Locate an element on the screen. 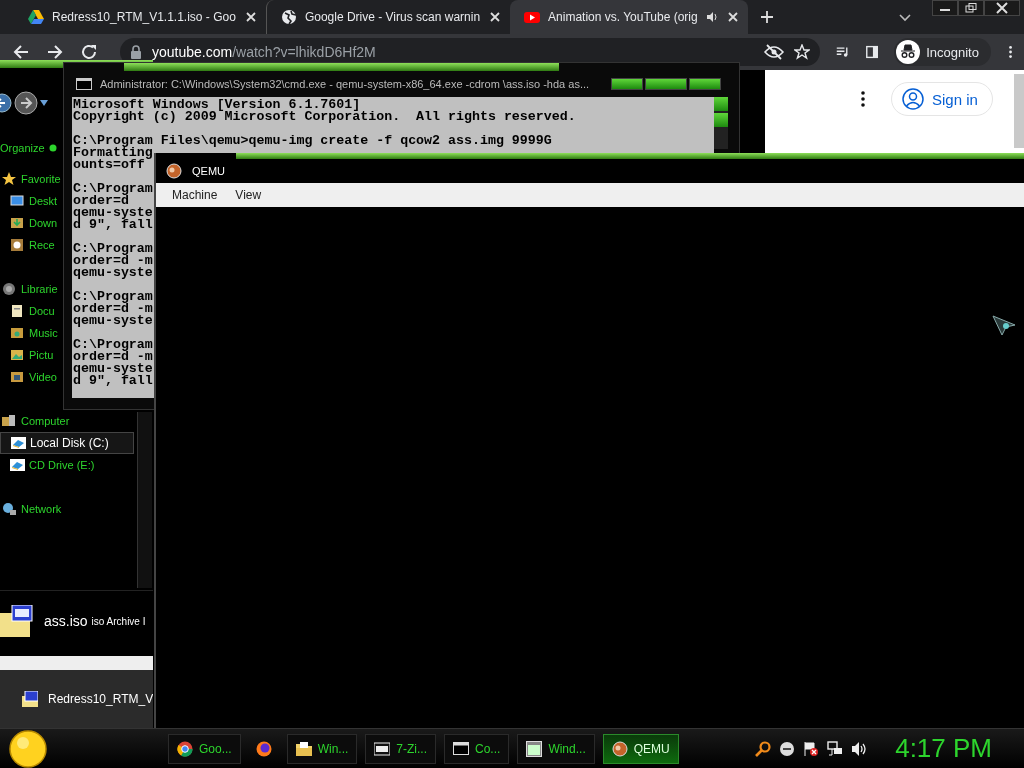 This screenshot has height=768, width=1024. menu-item: View is located at coordinates (248, 195).